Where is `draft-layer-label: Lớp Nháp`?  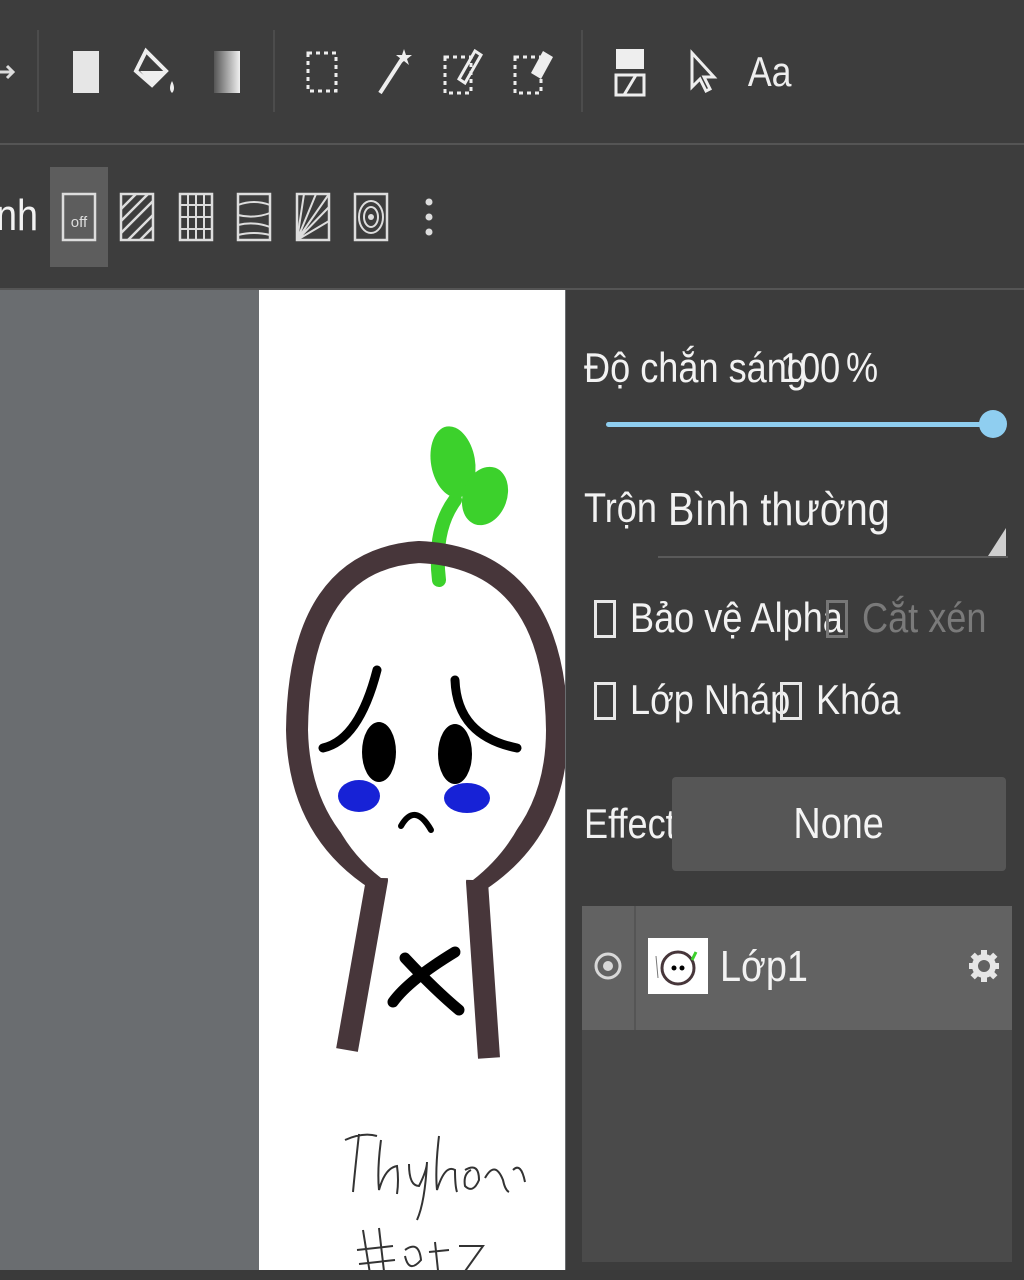 draft-layer-label: Lớp Nháp is located at coordinates (710, 699).